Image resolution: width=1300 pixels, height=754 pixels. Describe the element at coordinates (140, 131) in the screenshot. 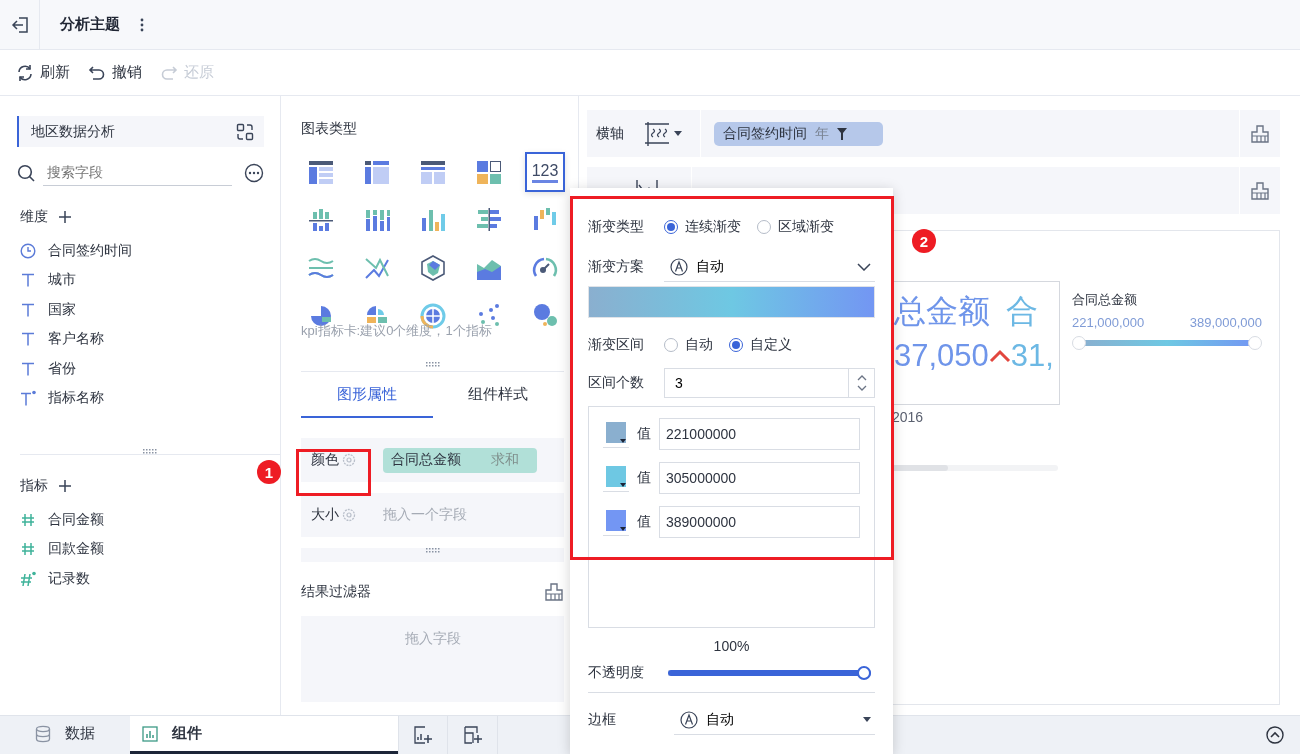

I see `dataset-selector: 地区数据分析` at that location.